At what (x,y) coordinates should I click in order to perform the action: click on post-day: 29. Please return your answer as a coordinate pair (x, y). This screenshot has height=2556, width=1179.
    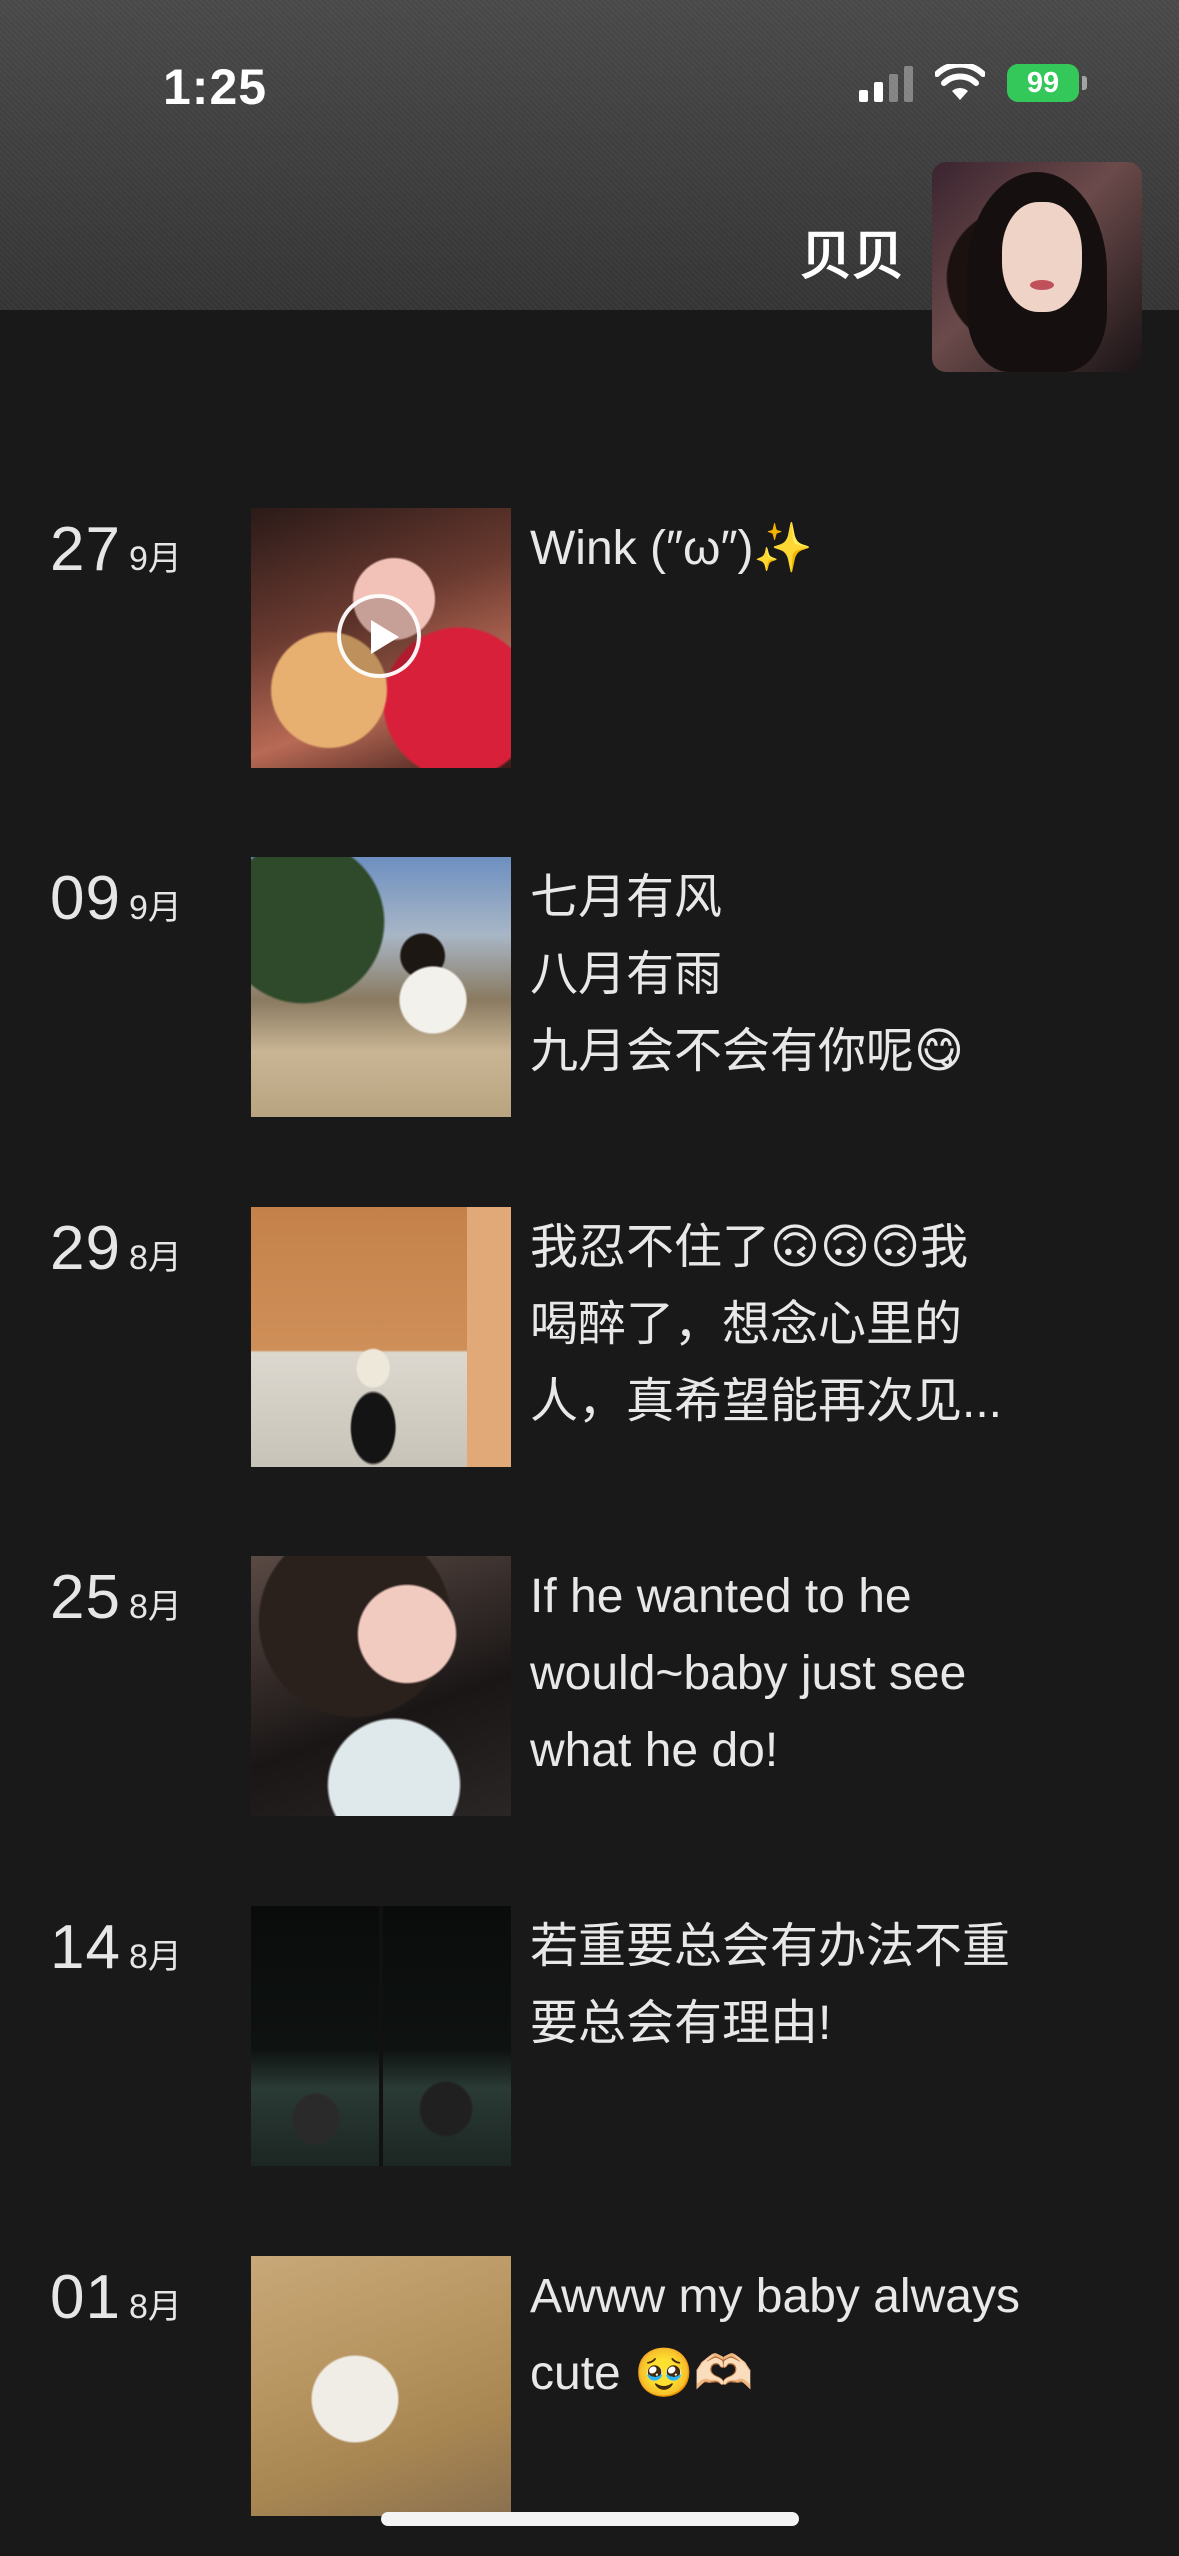
    Looking at the image, I should click on (85, 1248).